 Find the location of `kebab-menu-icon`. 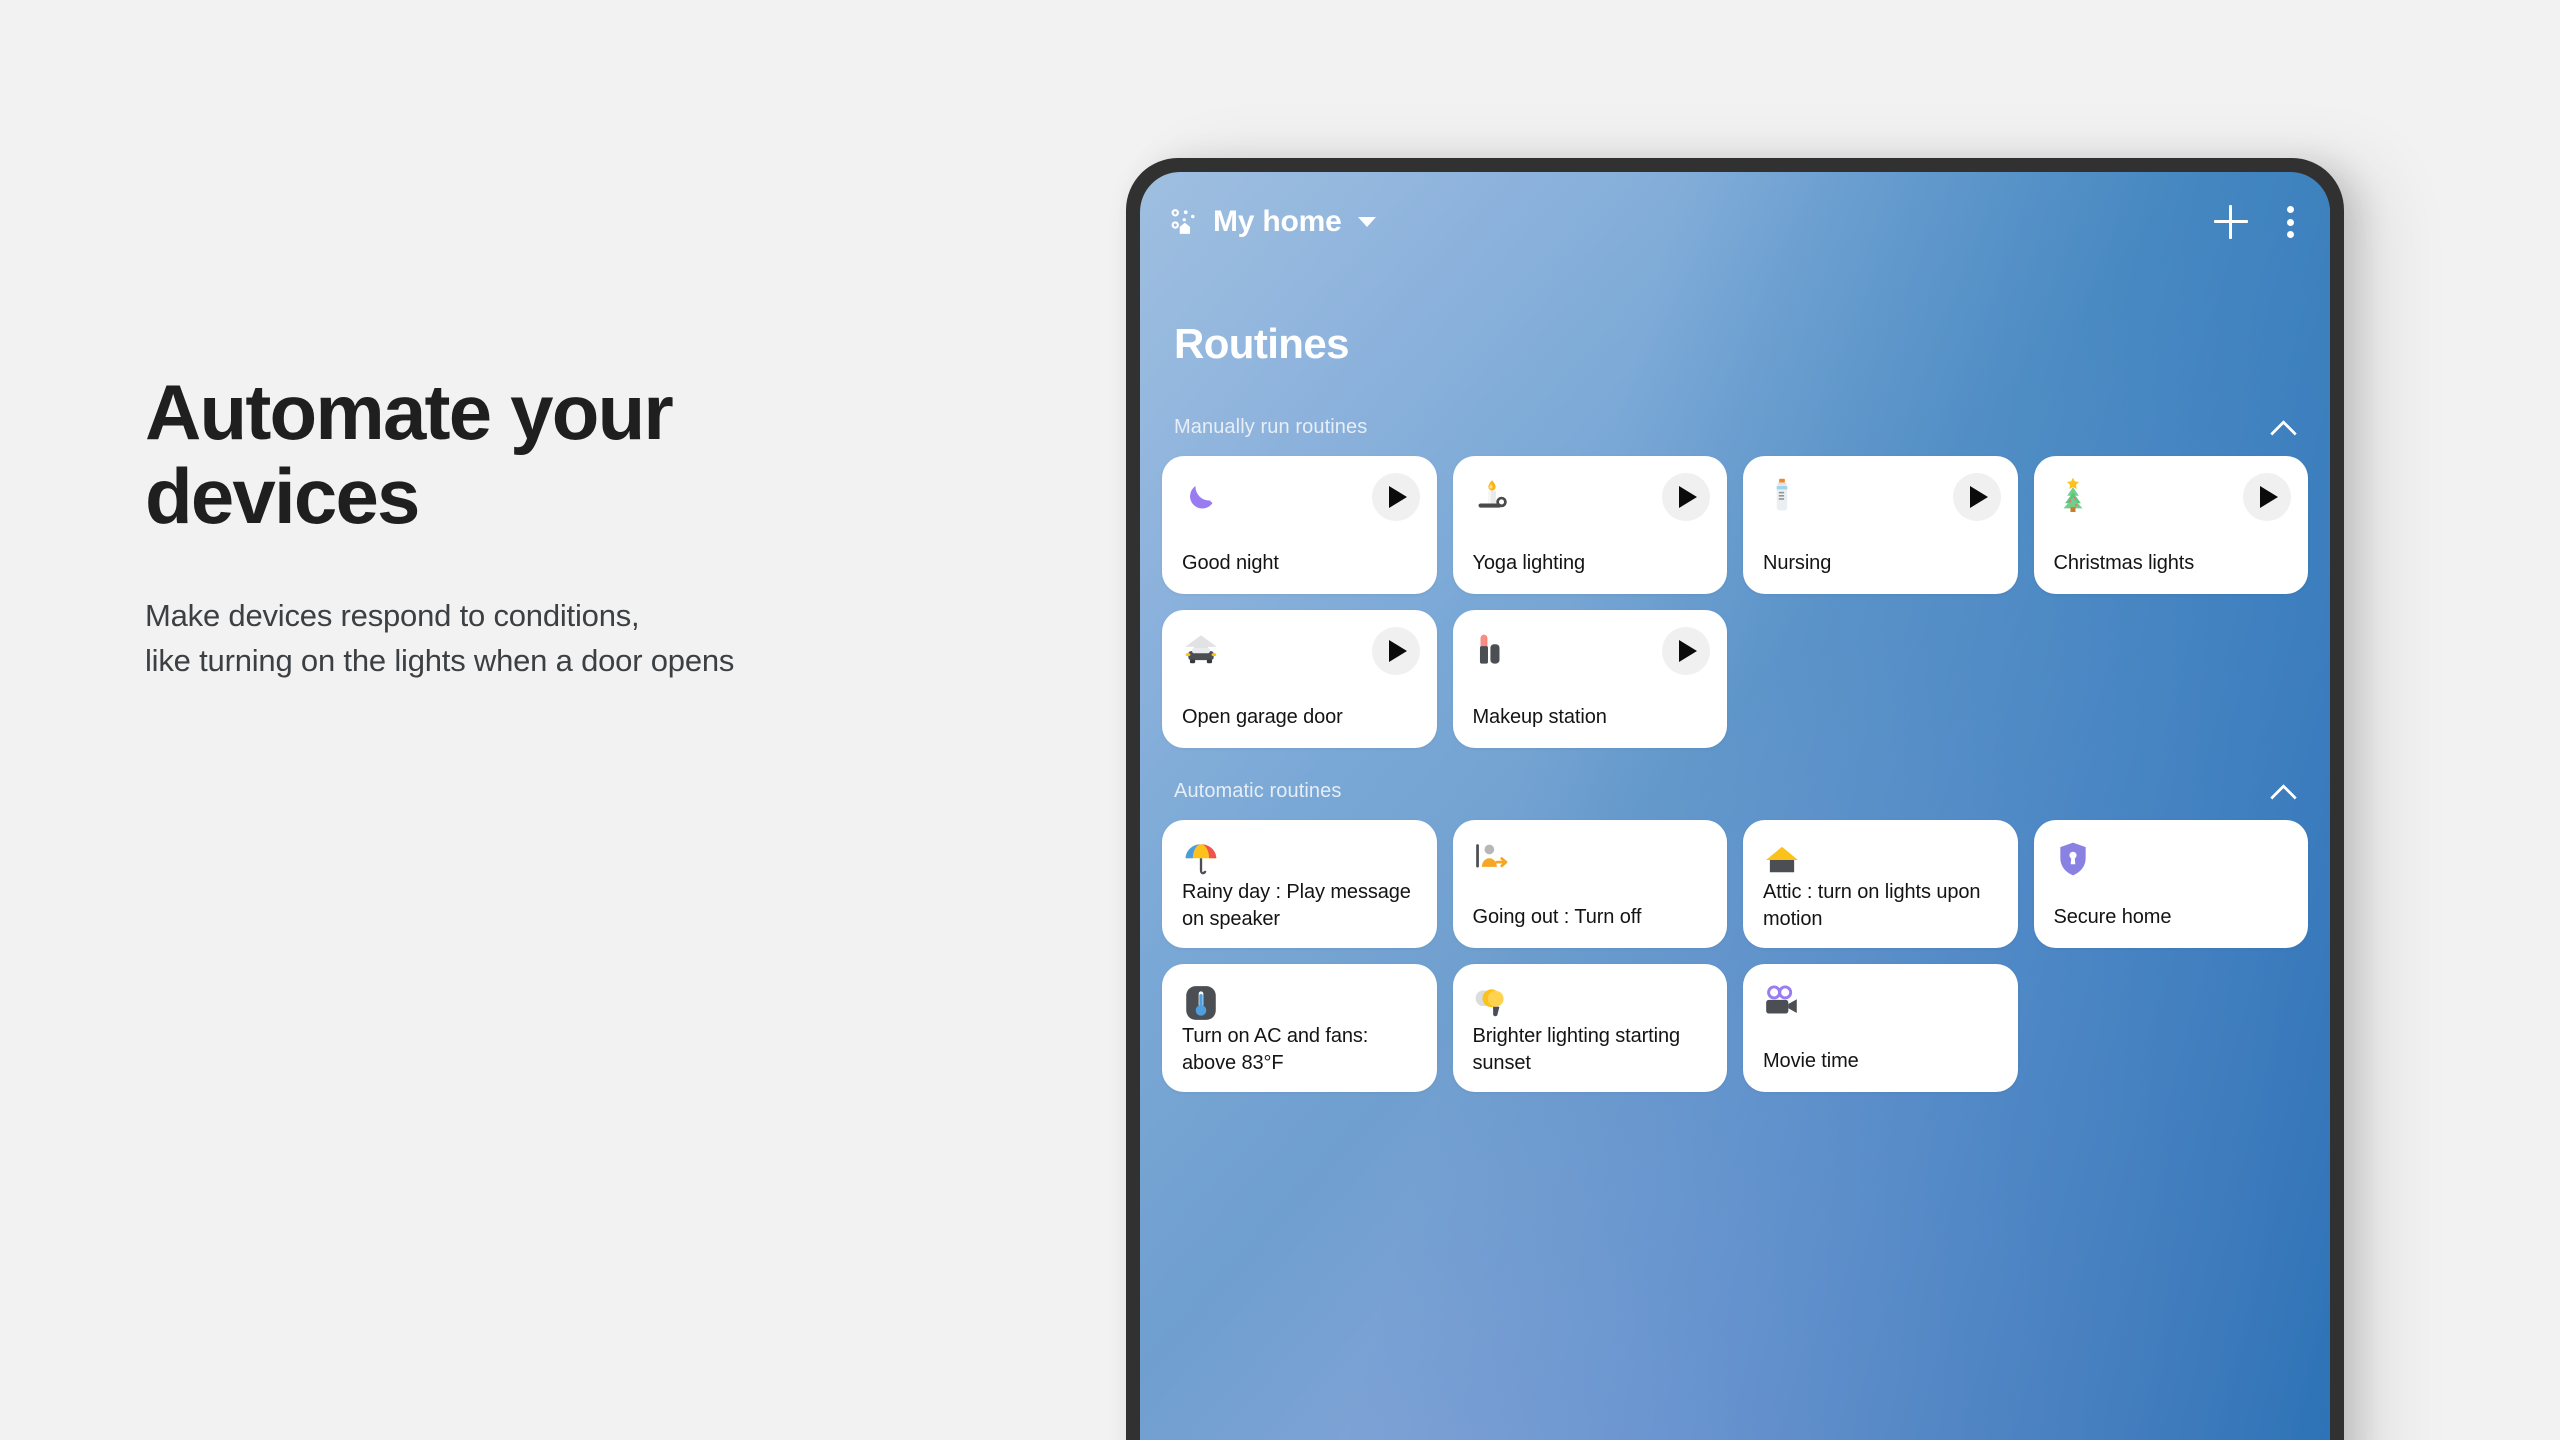

kebab-menu-icon is located at coordinates (2290, 222).